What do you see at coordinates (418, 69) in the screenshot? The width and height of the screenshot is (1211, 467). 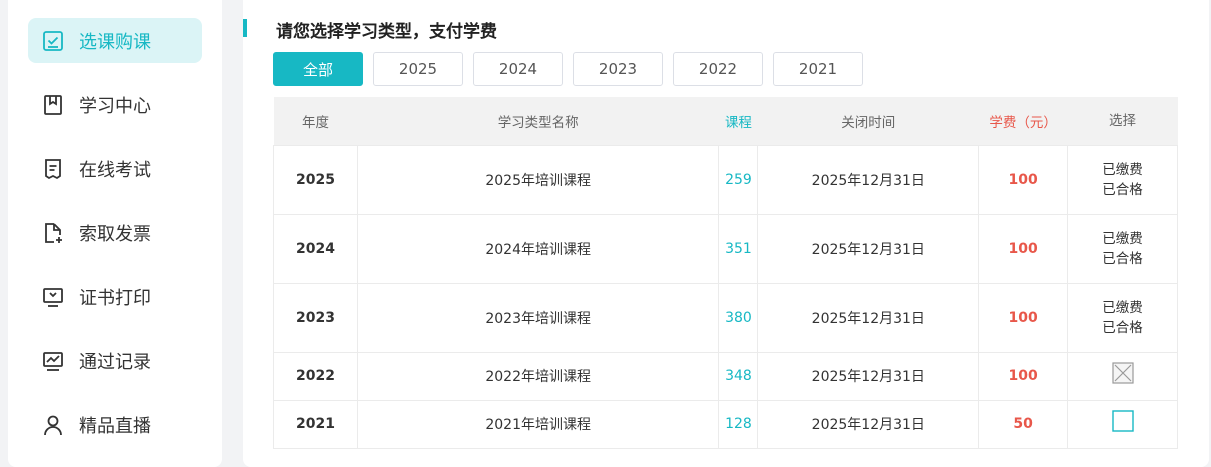 I see `tab-2025: 2025` at bounding box center [418, 69].